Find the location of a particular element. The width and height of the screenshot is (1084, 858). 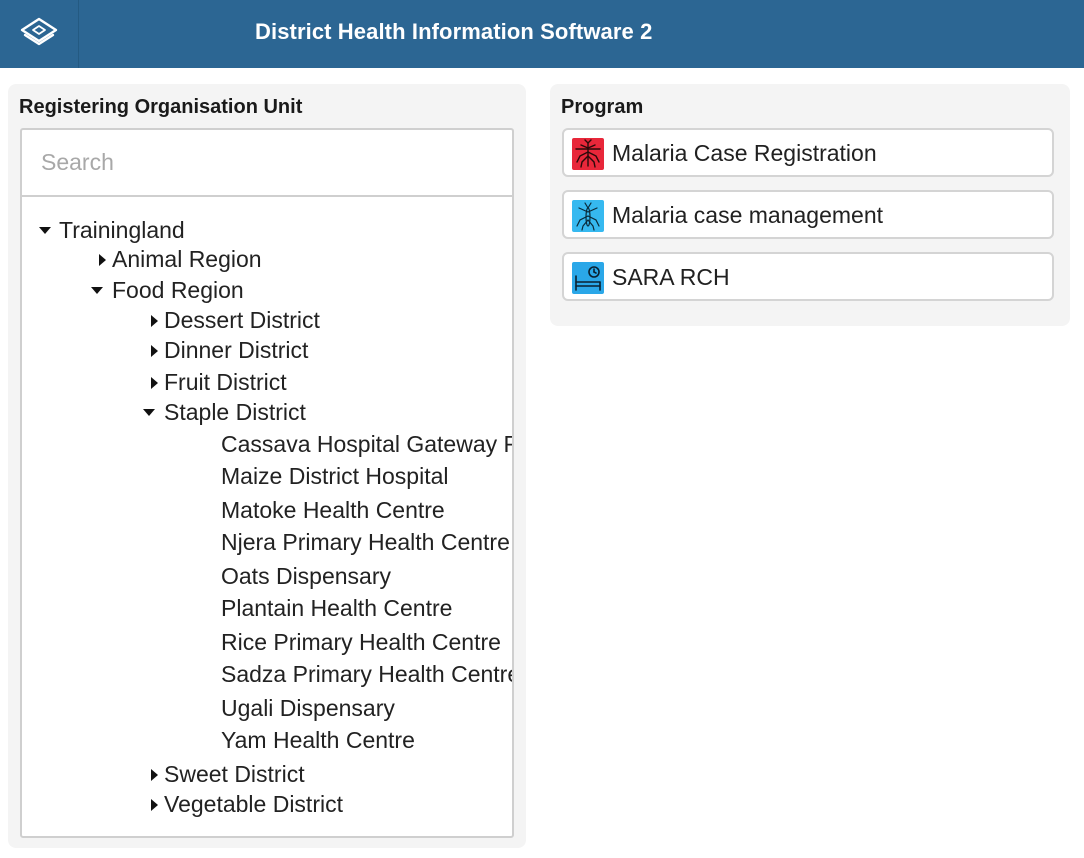

program-item-label: Malaria case management is located at coordinates (748, 215).